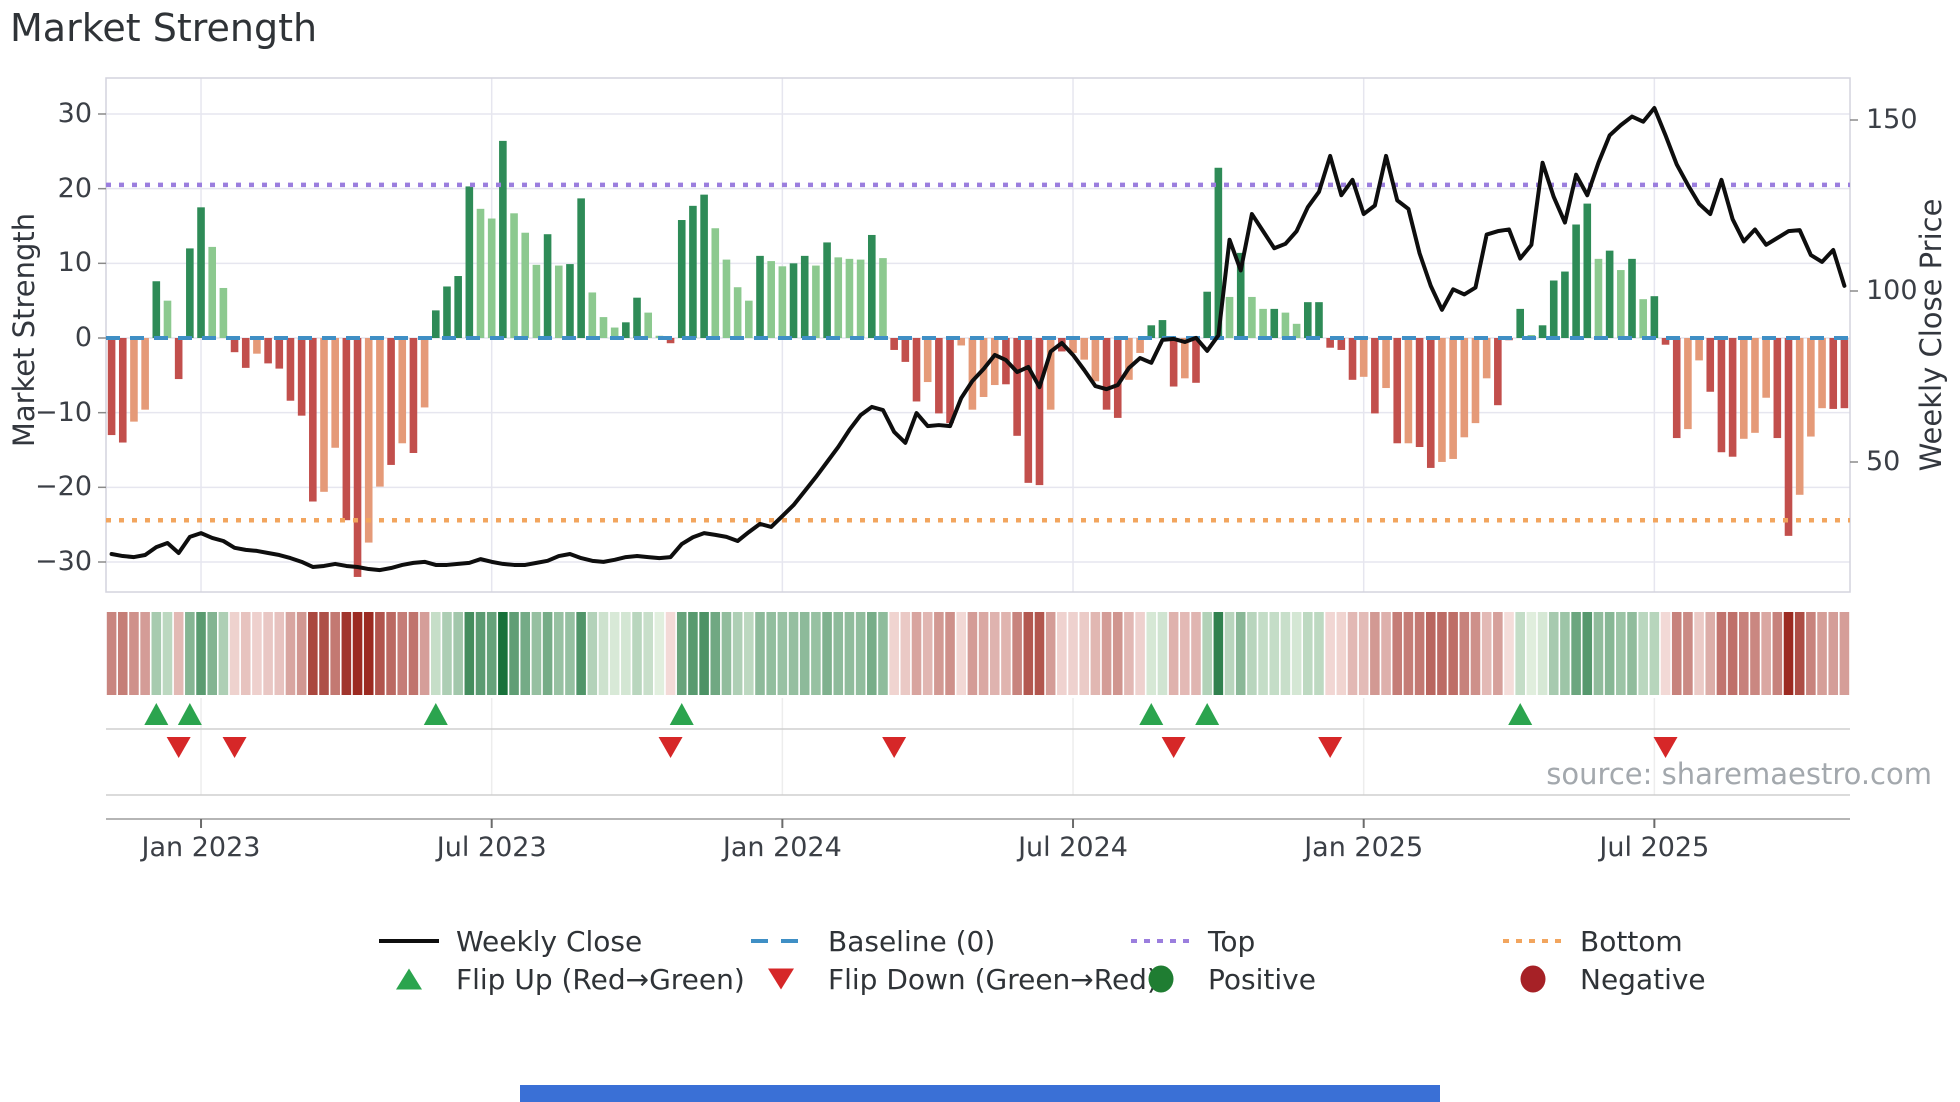  I want to click on legend-item-bottom: Bottom, so click(1592, 941).